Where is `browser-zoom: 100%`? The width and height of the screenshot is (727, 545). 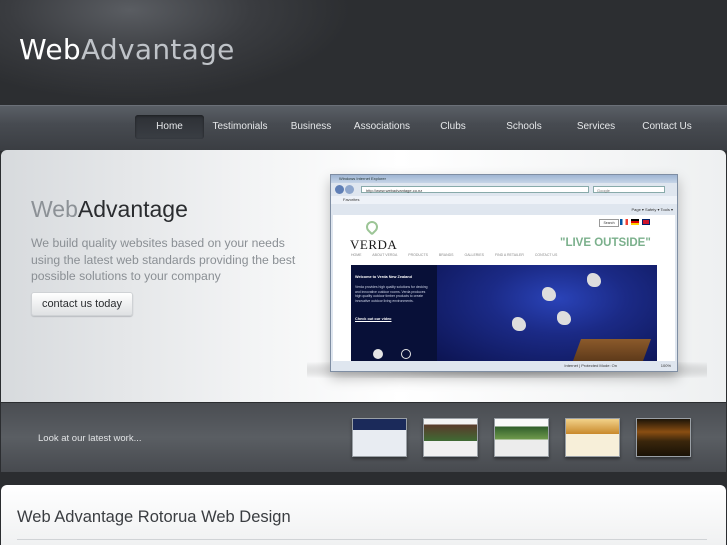
browser-zoom: 100% is located at coordinates (665, 365).